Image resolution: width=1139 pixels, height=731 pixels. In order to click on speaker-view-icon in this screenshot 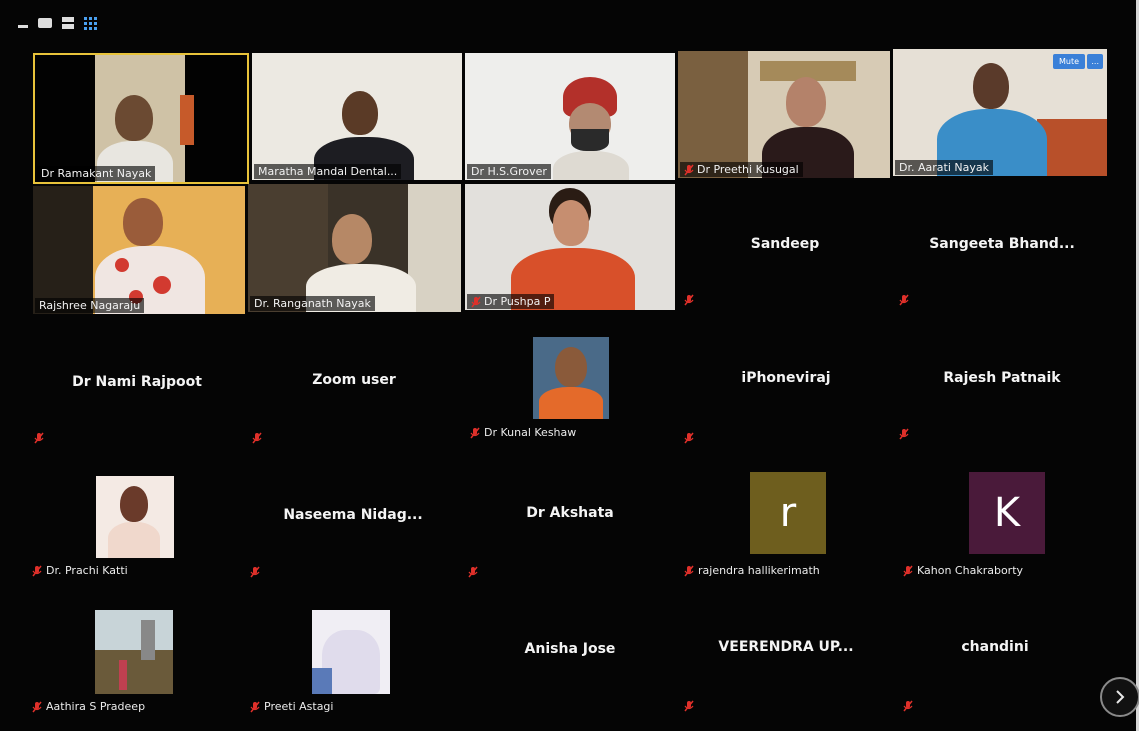, I will do `click(45, 23)`.